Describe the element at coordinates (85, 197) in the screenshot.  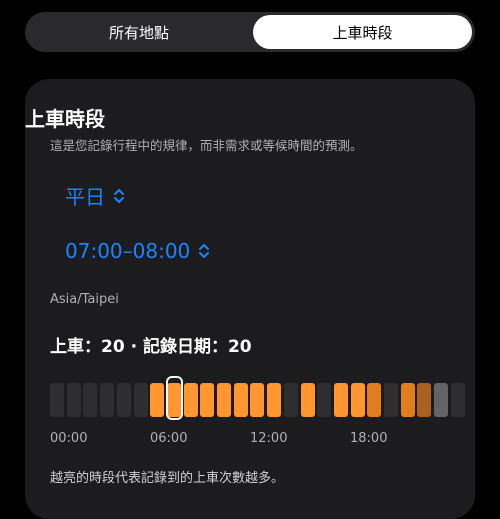
I see `day-picker-value: 平日` at that location.